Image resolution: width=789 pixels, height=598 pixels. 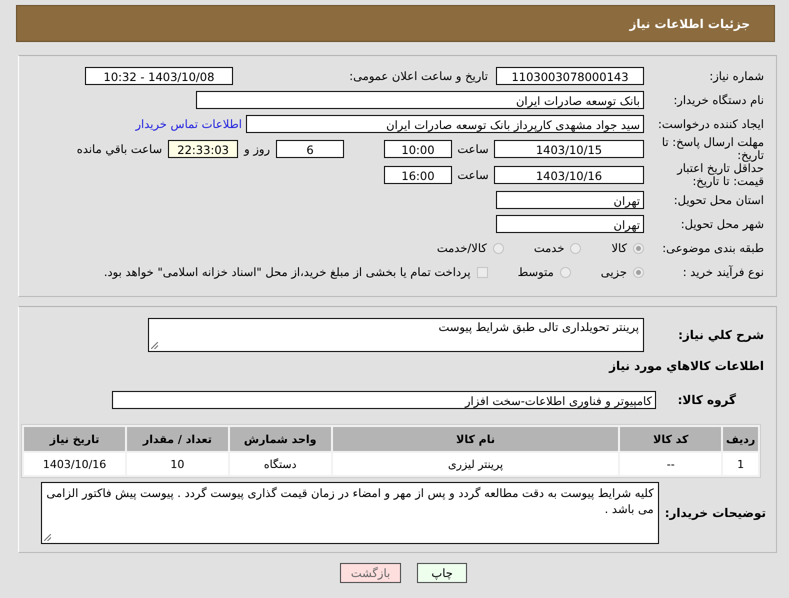 What do you see at coordinates (75, 439) in the screenshot?
I see `column-header: تاریخ نیاز` at bounding box center [75, 439].